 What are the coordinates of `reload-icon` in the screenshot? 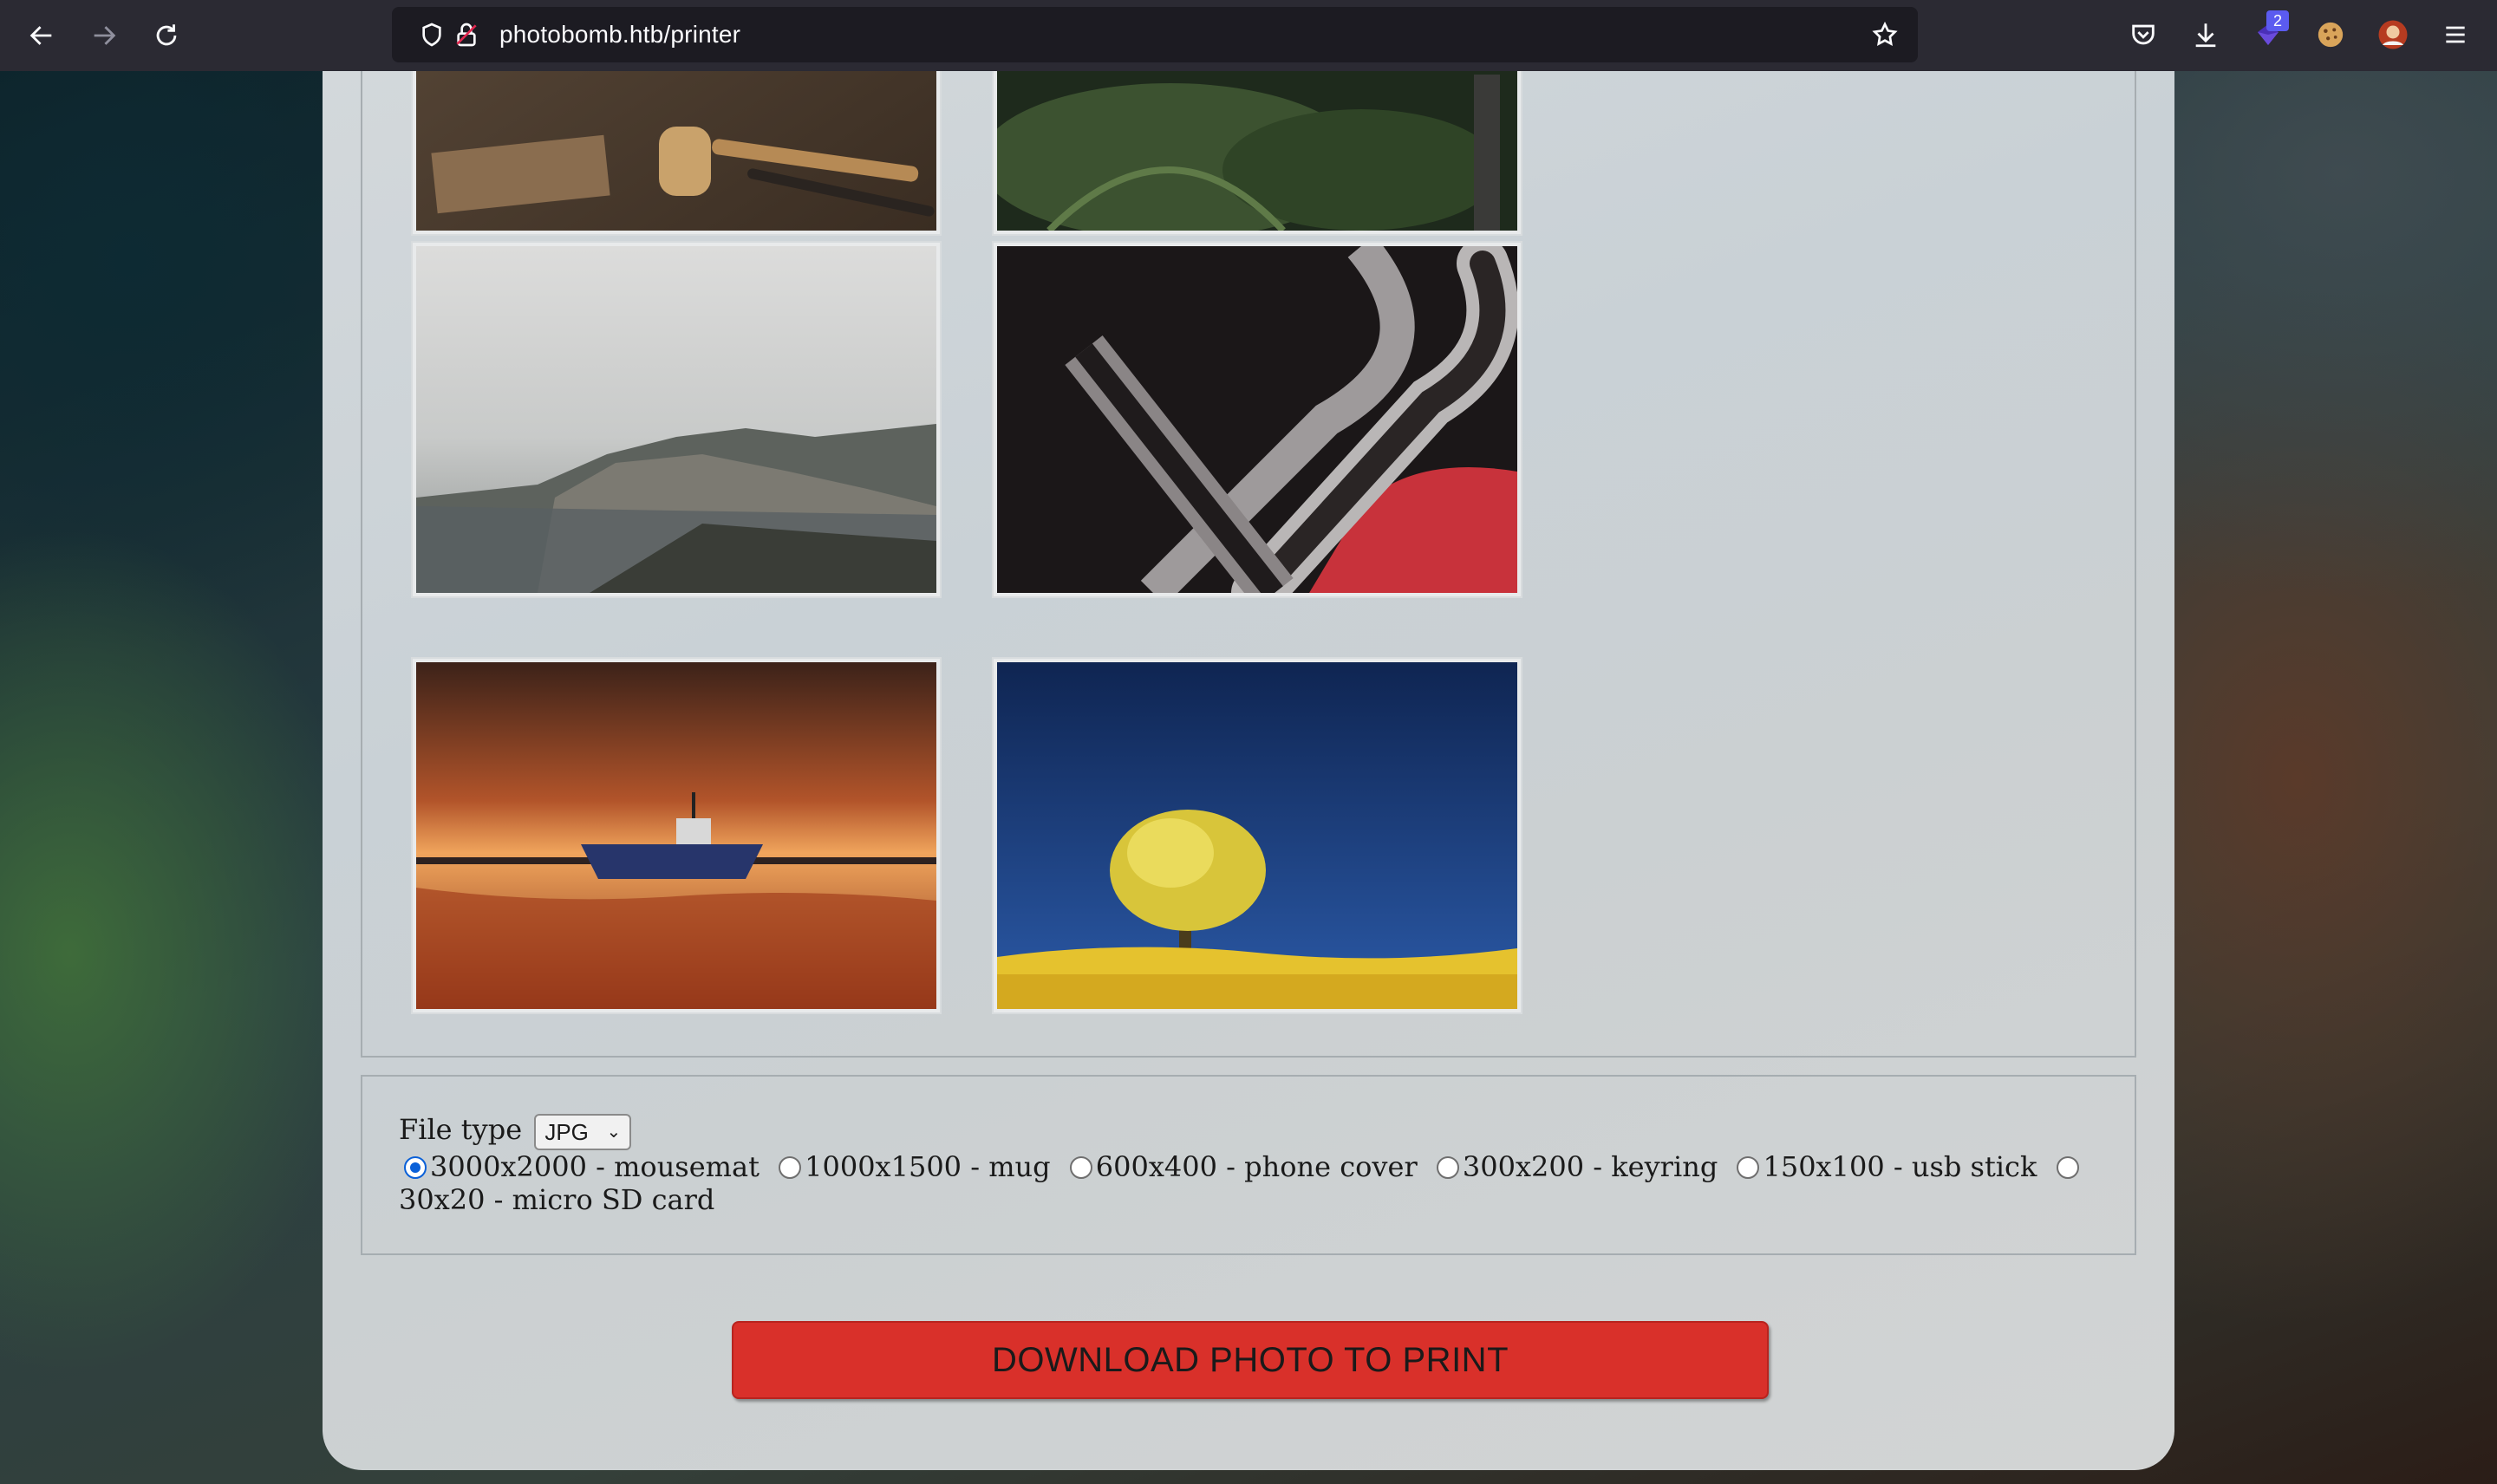 It's located at (166, 35).